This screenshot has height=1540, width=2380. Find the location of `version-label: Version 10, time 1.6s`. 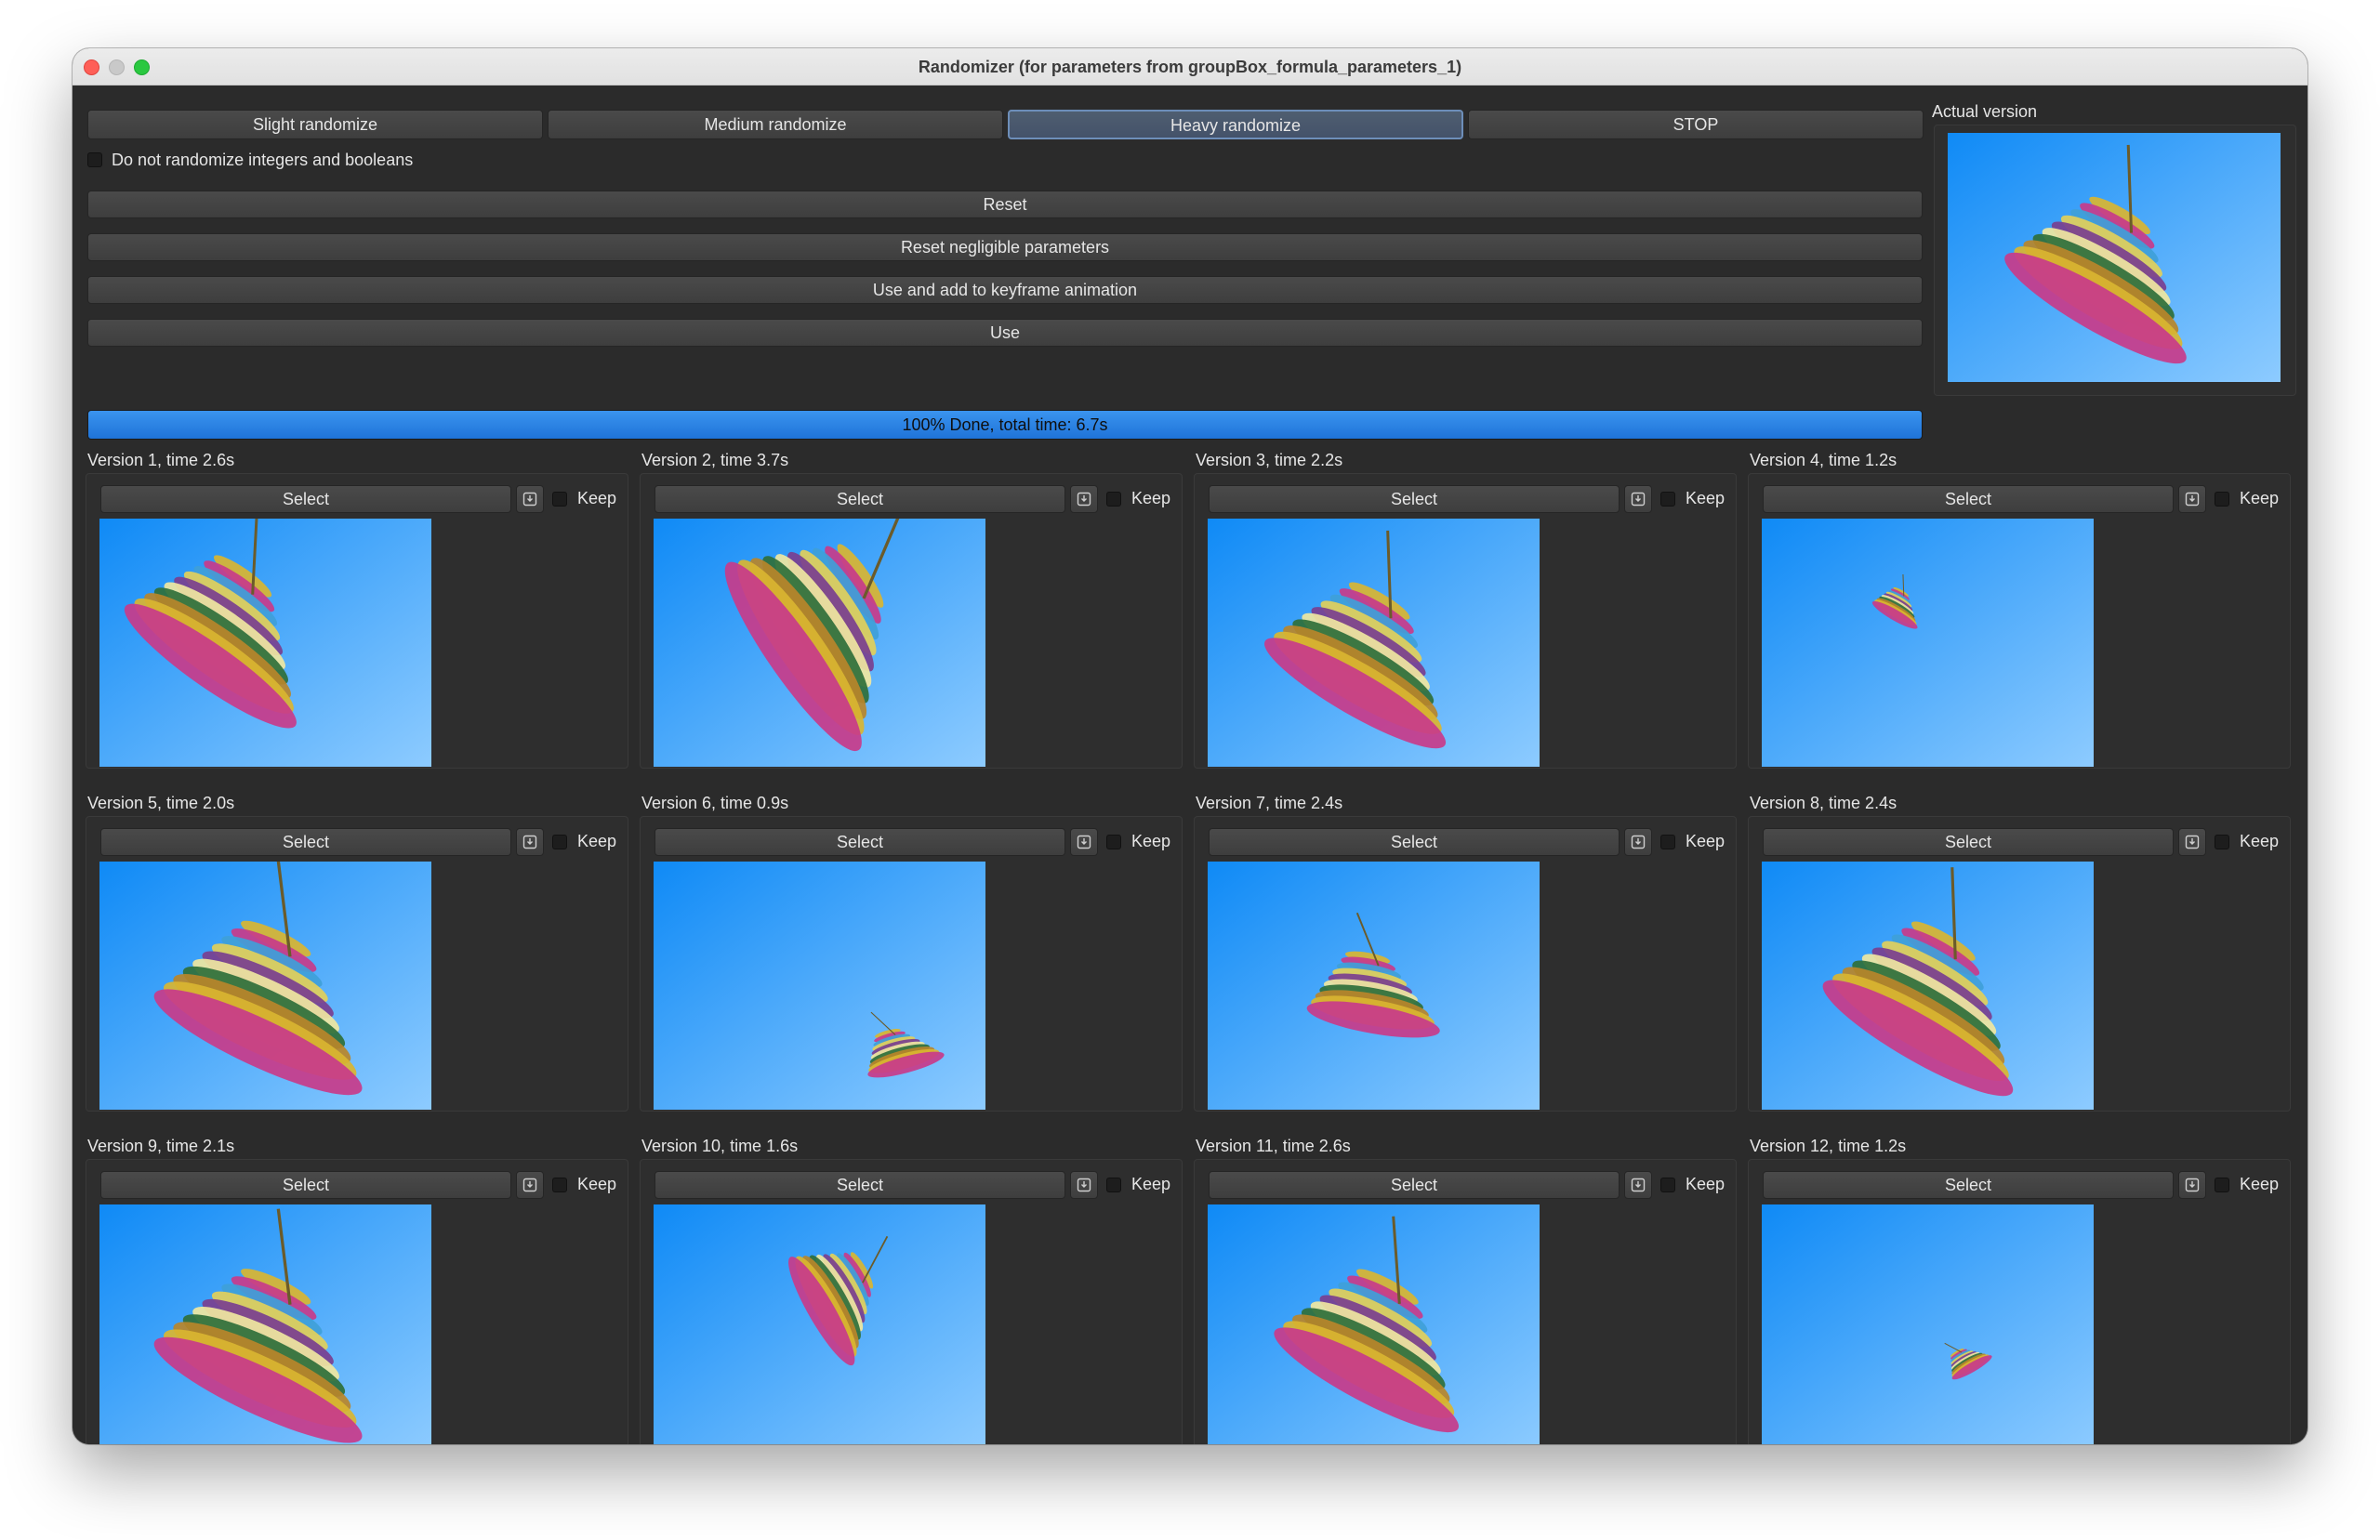

version-label: Version 10, time 1.6s is located at coordinates (720, 1146).